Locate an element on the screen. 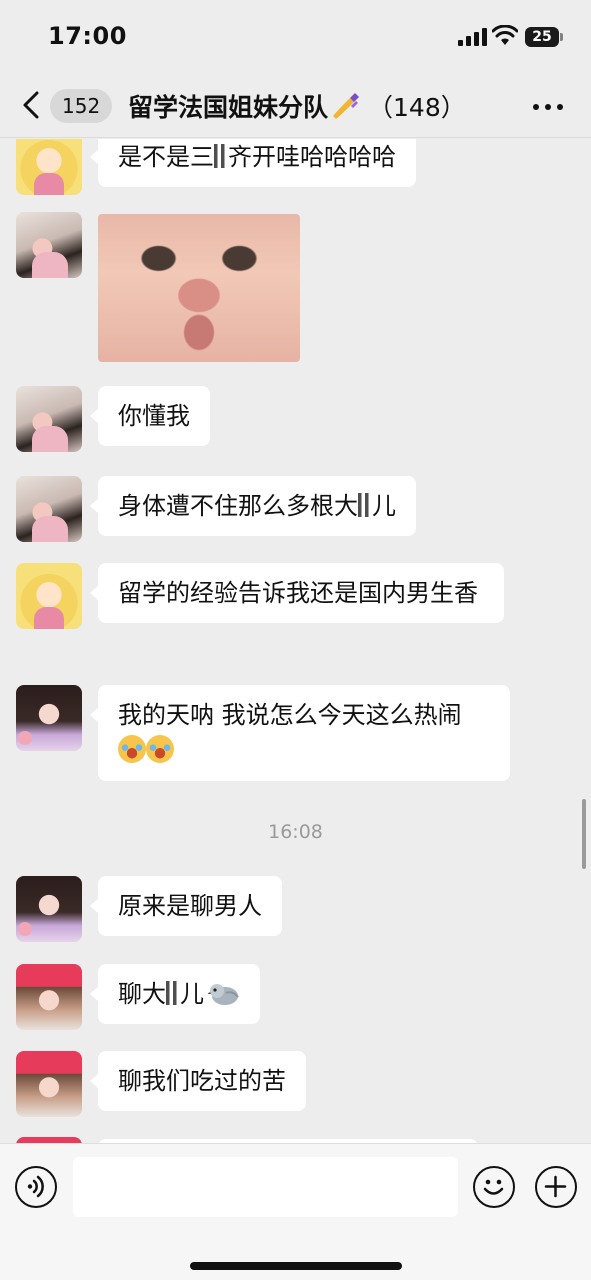  nail-polish-emoji-icon is located at coordinates (346, 106).